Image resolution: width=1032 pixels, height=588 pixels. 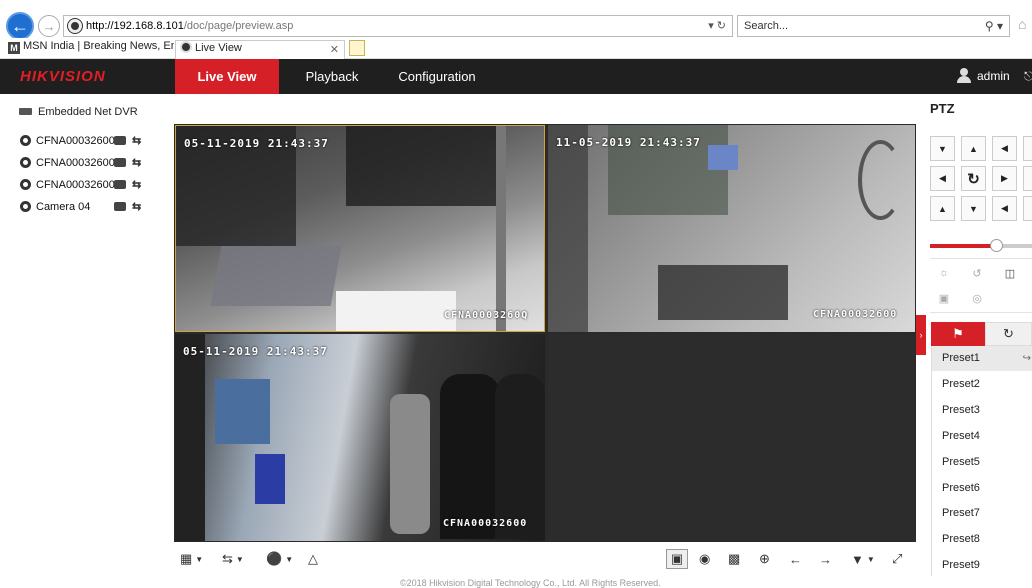 I want to click on ptz-auto-rotate-icon: ↻, so click(x=973, y=178).